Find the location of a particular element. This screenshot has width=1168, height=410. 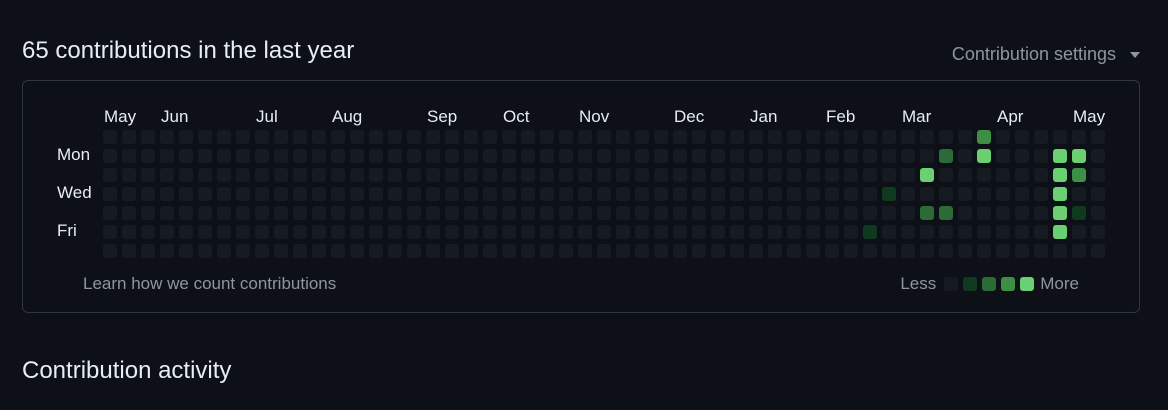

contribution-settings-dropdown: Contribution settings is located at coordinates (1046, 54).